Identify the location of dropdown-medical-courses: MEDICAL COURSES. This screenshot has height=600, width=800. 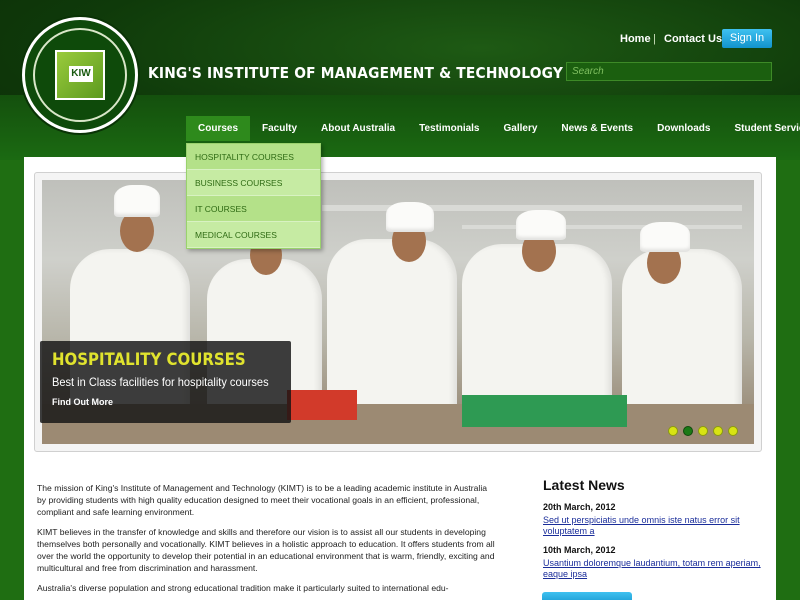
(253, 235).